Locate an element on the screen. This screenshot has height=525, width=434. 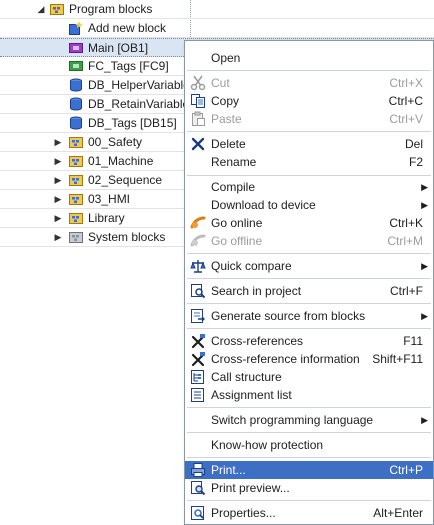
generate-source-icon is located at coordinates (198, 316).